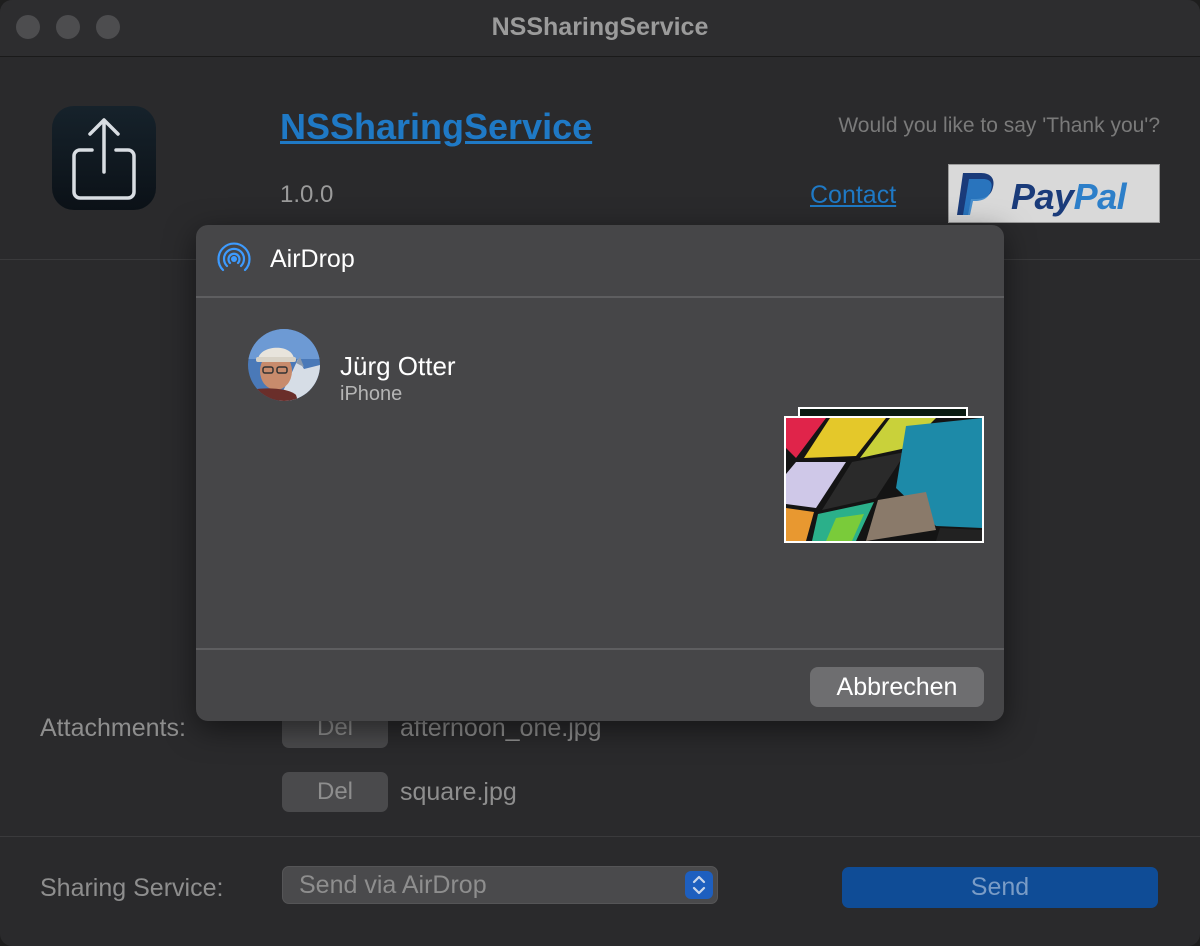 This screenshot has height=946, width=1200. I want to click on airdrop-dialog-header: AirDrop, so click(600, 261).